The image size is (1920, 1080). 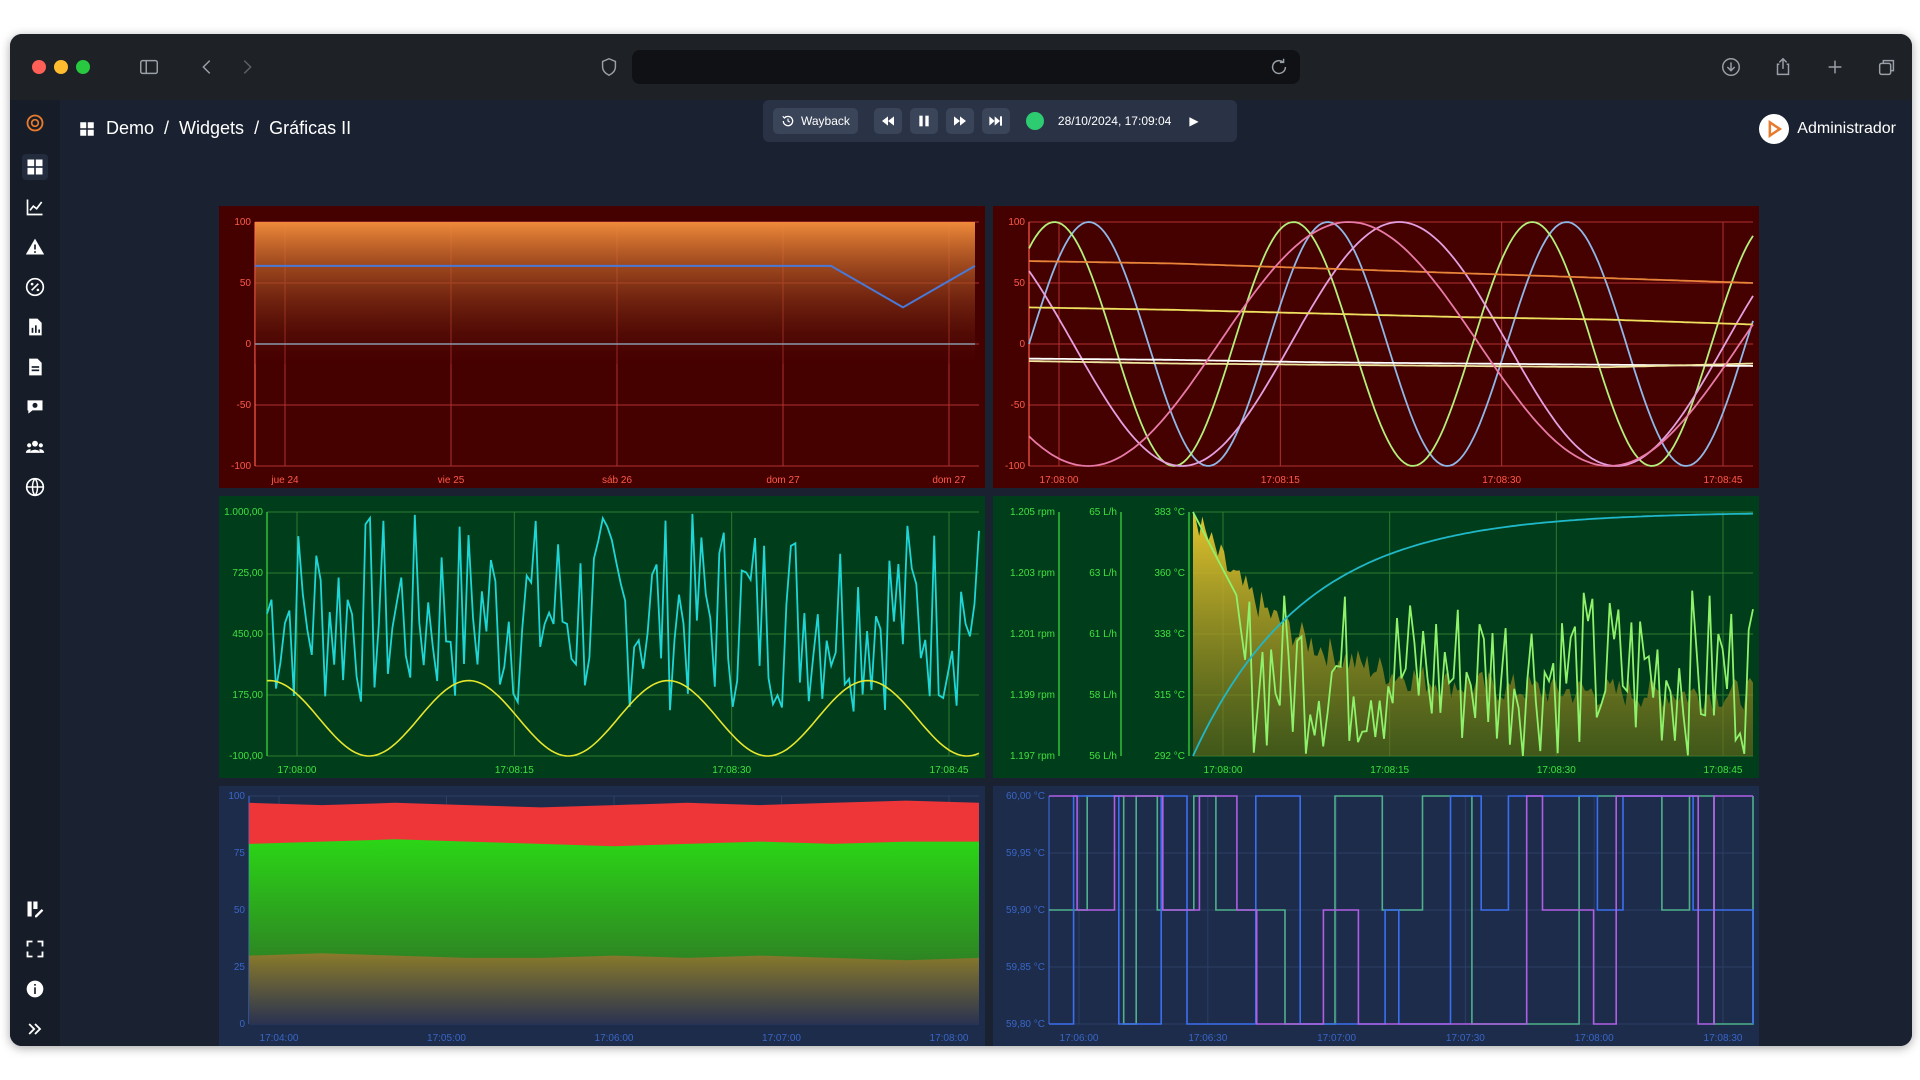 I want to click on y-tick-label: 1.000,00, so click(x=243, y=512).